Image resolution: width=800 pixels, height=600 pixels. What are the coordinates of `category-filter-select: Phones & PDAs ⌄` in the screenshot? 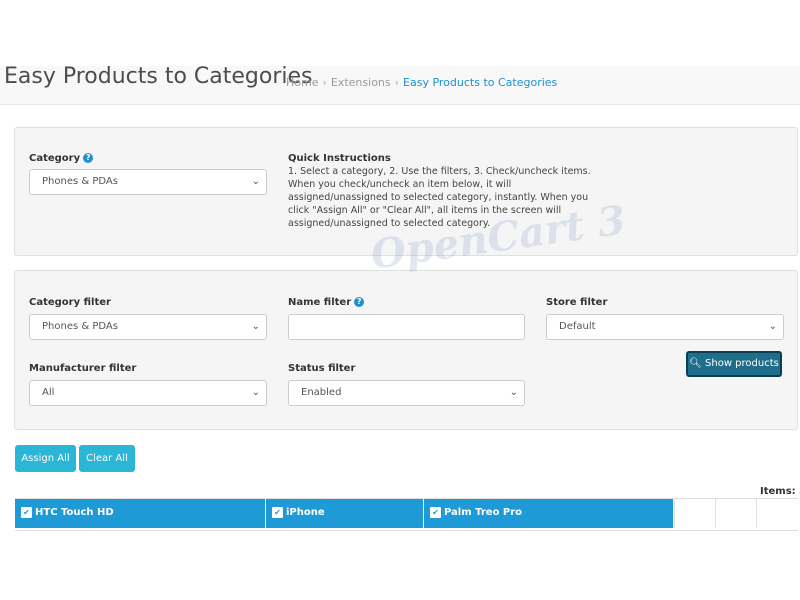 It's located at (148, 327).